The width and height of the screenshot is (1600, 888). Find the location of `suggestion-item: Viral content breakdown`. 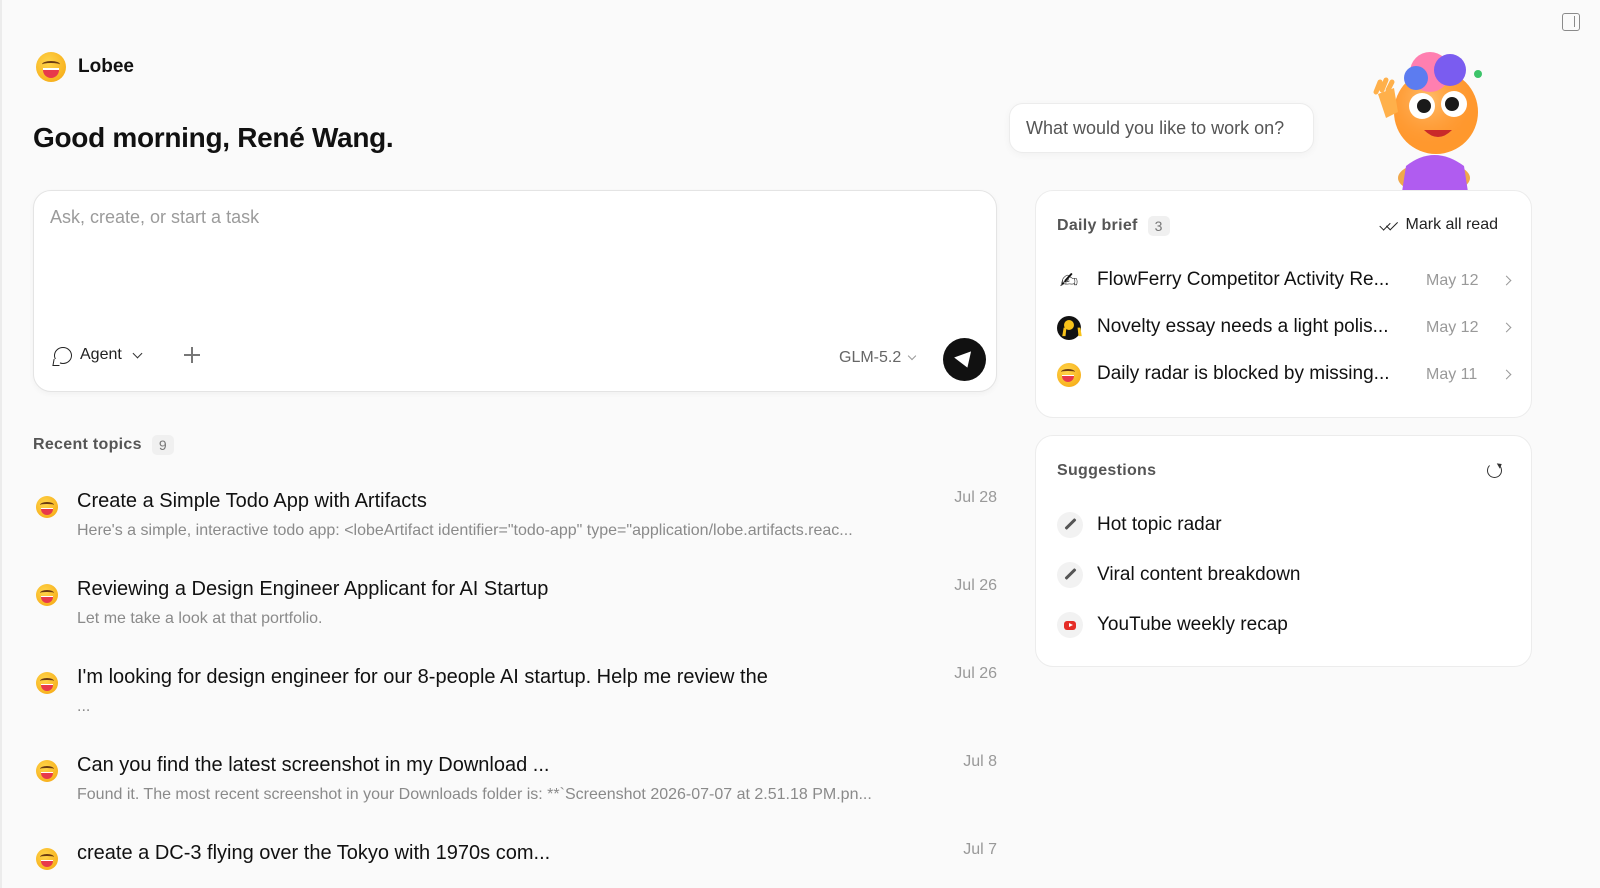

suggestion-item: Viral content breakdown is located at coordinates (1284, 575).